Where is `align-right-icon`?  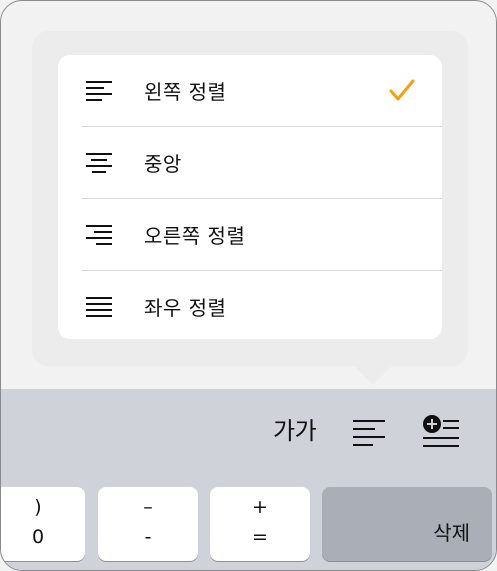
align-right-icon is located at coordinates (99, 234).